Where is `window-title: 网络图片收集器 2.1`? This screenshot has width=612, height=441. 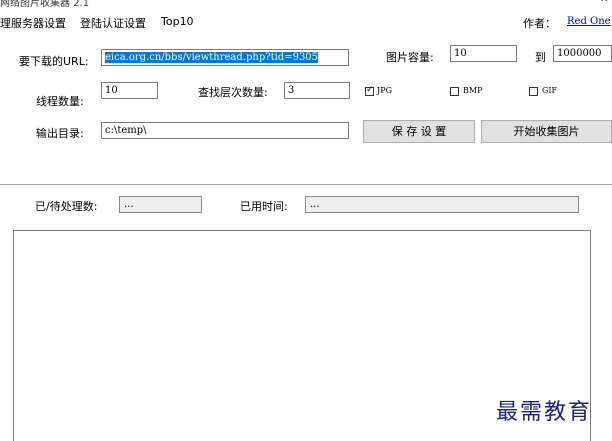
window-title: 网络图片收集器 2.1 is located at coordinates (45, 4).